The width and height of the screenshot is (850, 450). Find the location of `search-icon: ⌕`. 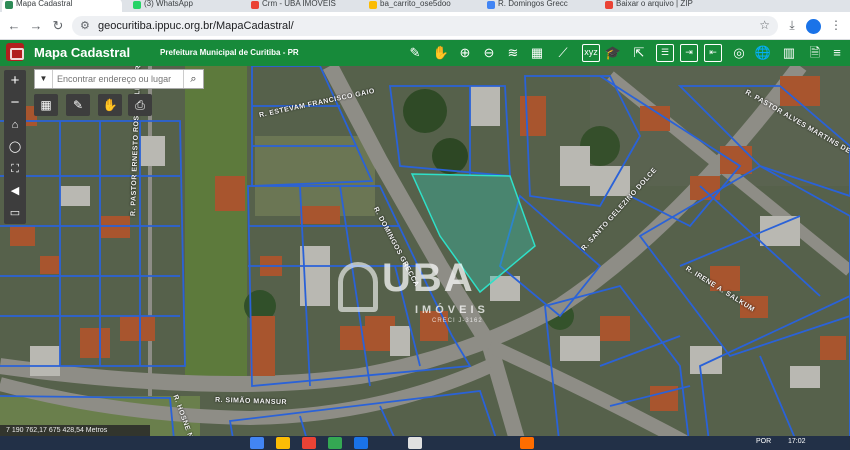

search-icon: ⌕ is located at coordinates (193, 79).